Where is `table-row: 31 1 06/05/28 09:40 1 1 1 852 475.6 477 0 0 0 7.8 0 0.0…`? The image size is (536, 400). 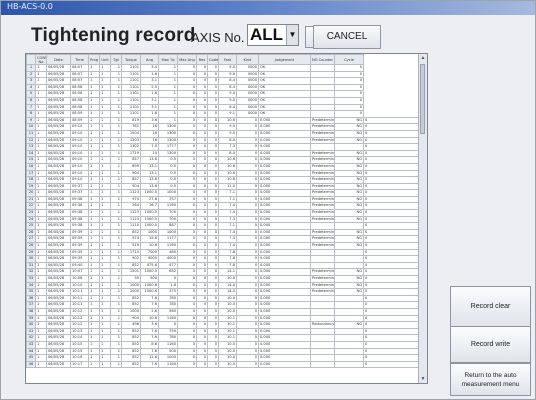 table-row: 31 1 06/05/28 09:40 1 1 1 852 475.6 477 0 0 0 7.8 0 0.0… is located at coordinates (223, 265).